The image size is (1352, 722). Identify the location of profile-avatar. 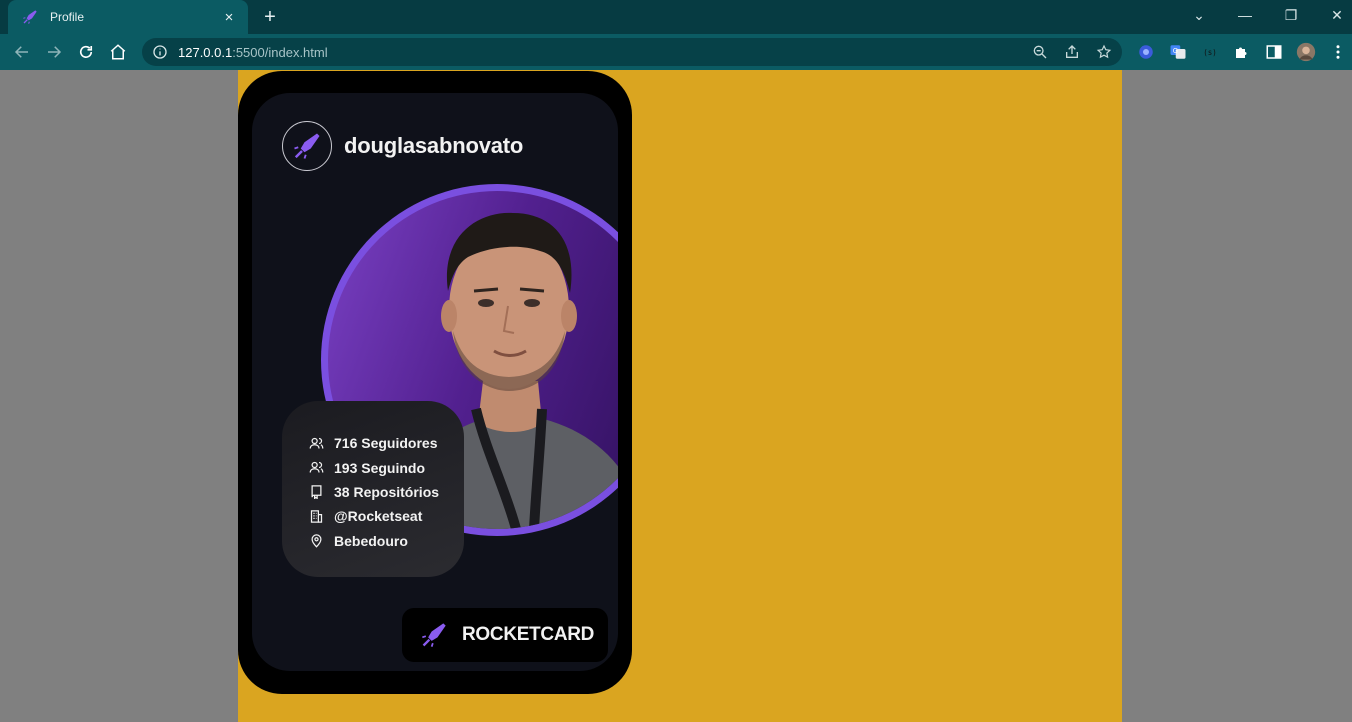
(1306, 52).